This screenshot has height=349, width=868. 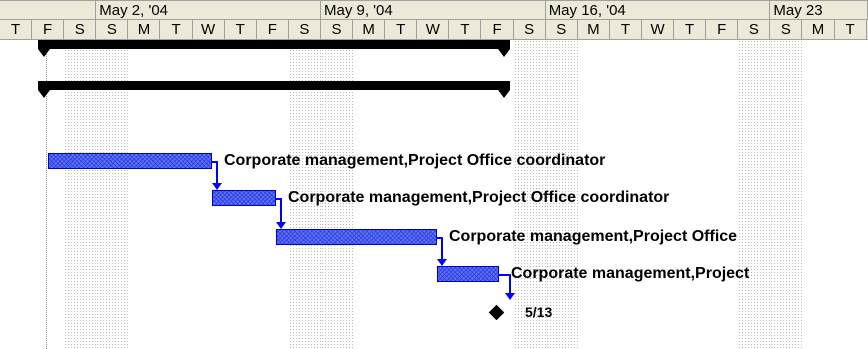 I want to click on timescale-day-row: TFSSMTWTFSSMTWTFSSMTWTFSSMT, so click(x=434, y=30).